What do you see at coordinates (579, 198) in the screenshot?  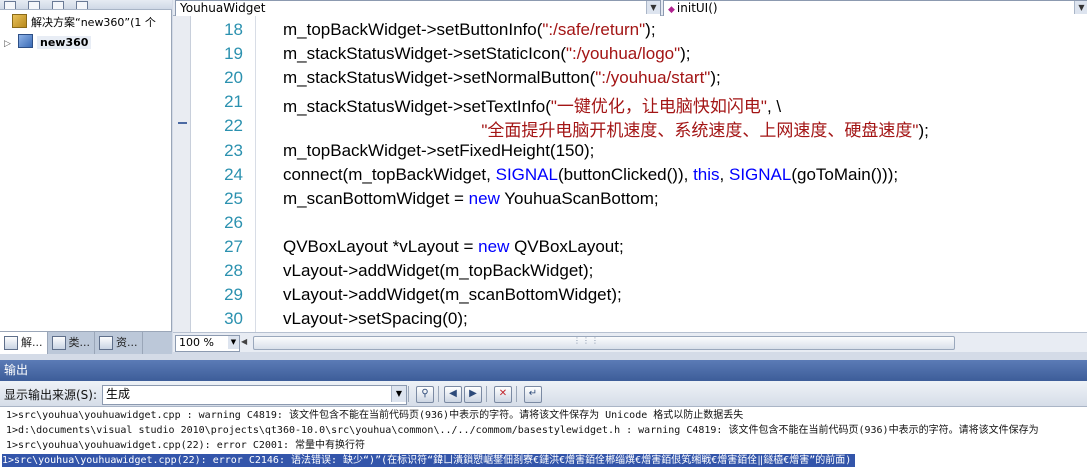 I see `code-token: YouhuaScanBottom;` at bounding box center [579, 198].